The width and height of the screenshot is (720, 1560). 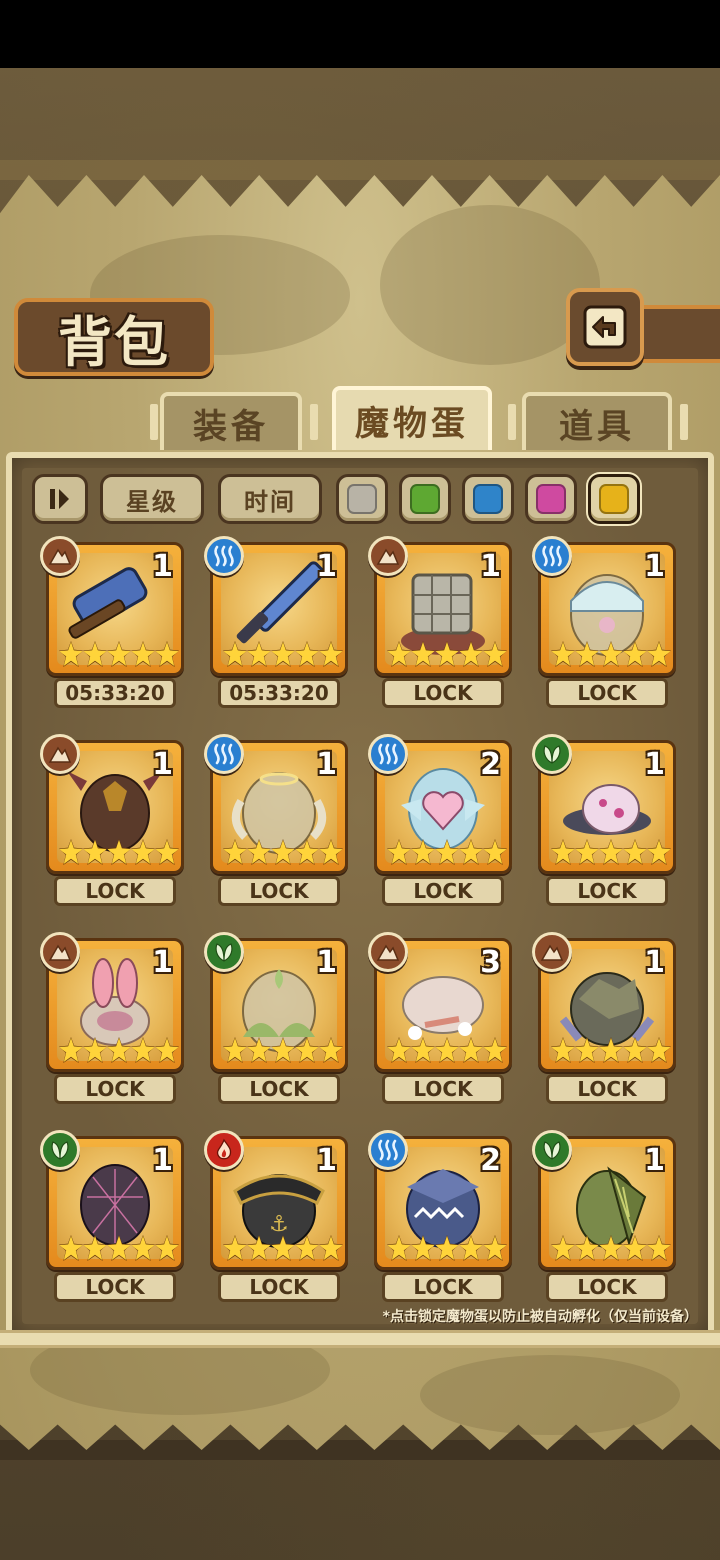 I want to click on gold-swatch, so click(x=614, y=499).